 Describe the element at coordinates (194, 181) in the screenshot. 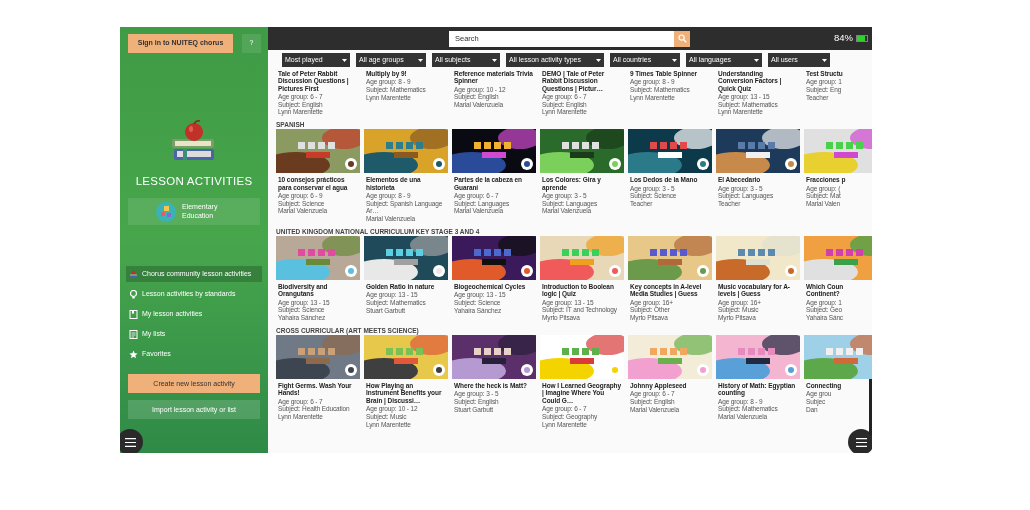

I see `sidebar-title: LESSON ACTIVITIES` at that location.